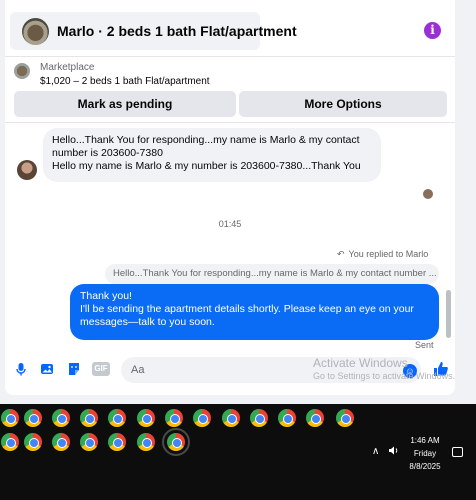 The image size is (476, 500). I want to click on activation-watermark-subtitle: Go to Settings to activate Windows., so click(384, 376).